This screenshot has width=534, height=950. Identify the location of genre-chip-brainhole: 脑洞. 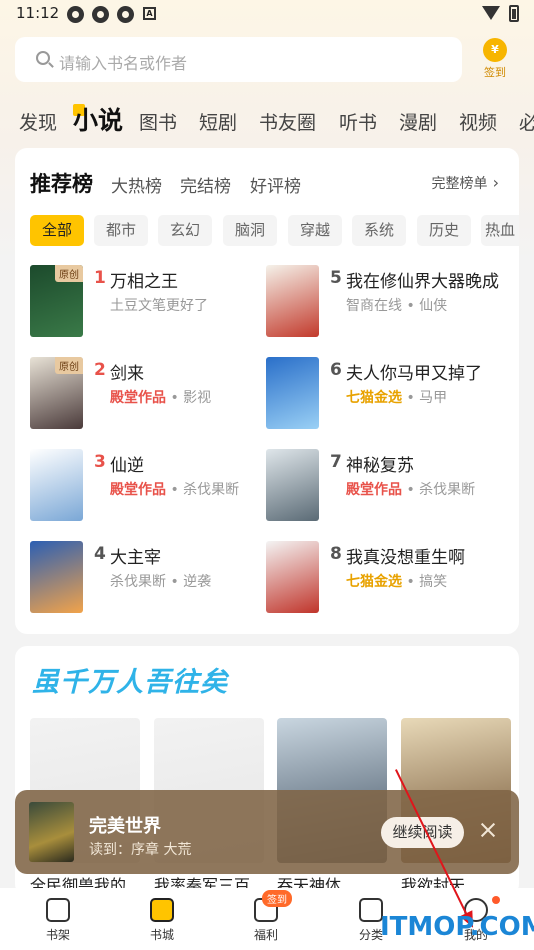
(250, 230).